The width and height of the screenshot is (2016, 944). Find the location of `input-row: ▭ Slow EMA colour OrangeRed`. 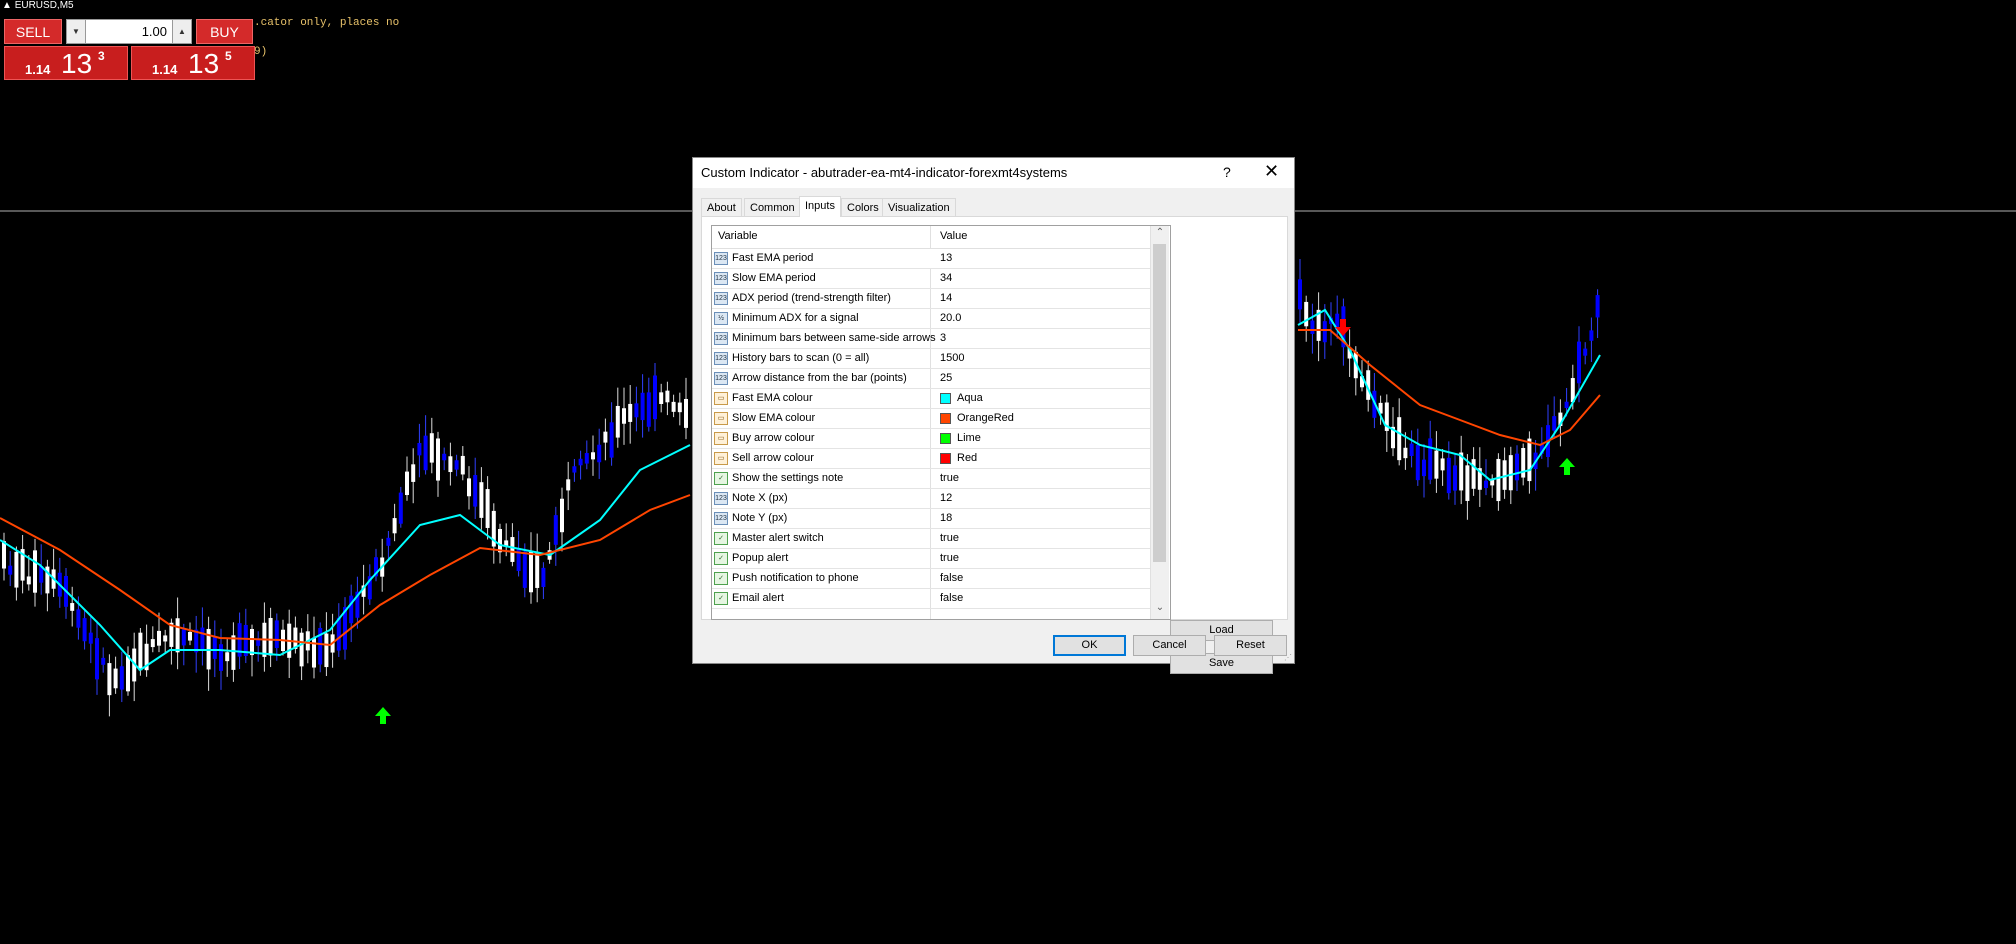

input-row: ▭ Slow EMA colour OrangeRed is located at coordinates (931, 419).